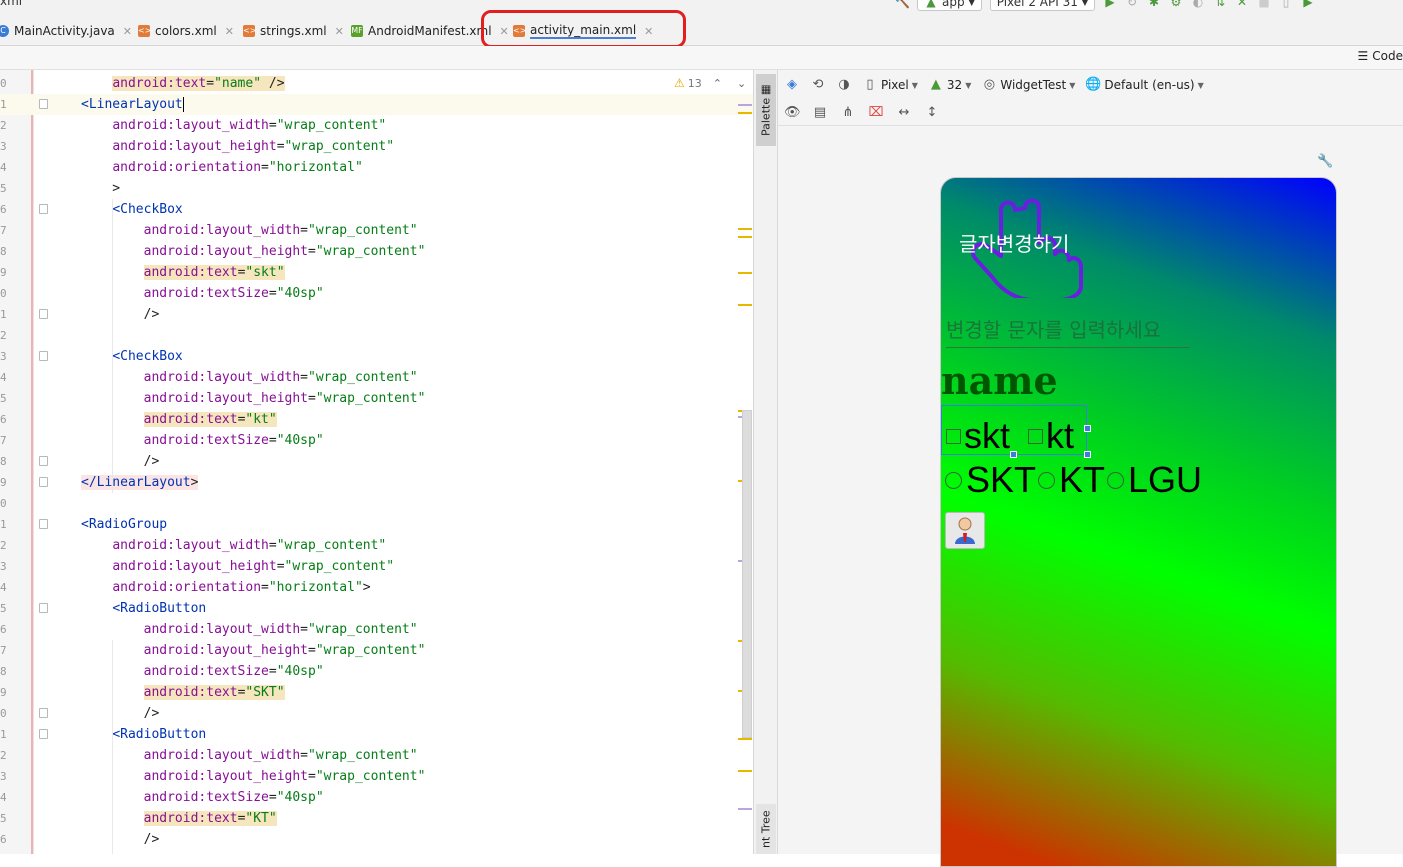  Describe the element at coordinates (1363, 56) in the screenshot. I see `menu-lines-icon: ☰` at that location.